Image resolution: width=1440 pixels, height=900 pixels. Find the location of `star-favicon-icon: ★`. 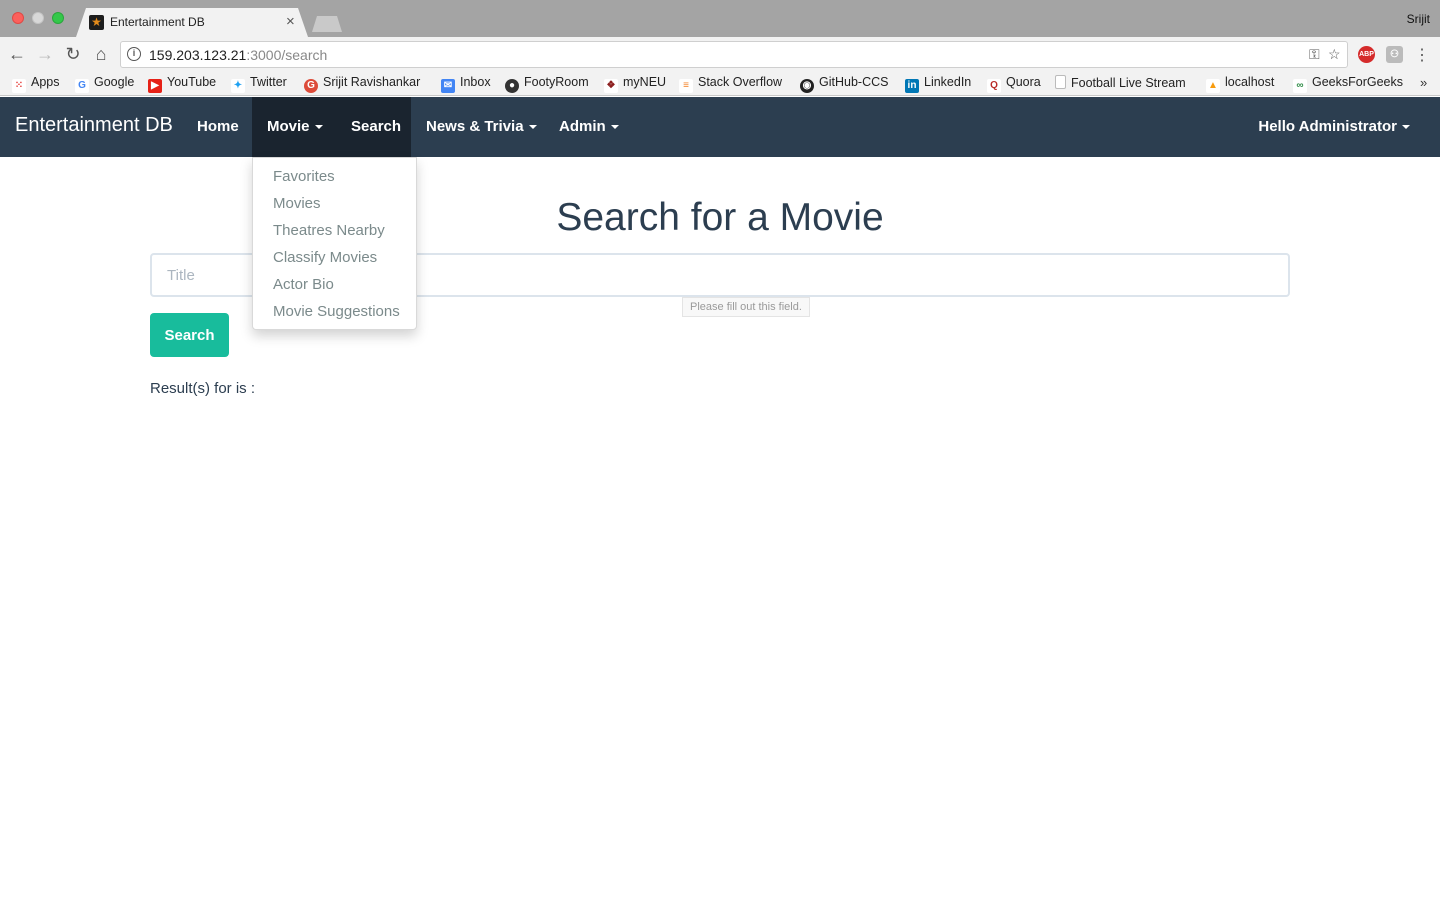

star-favicon-icon: ★ is located at coordinates (96, 22).